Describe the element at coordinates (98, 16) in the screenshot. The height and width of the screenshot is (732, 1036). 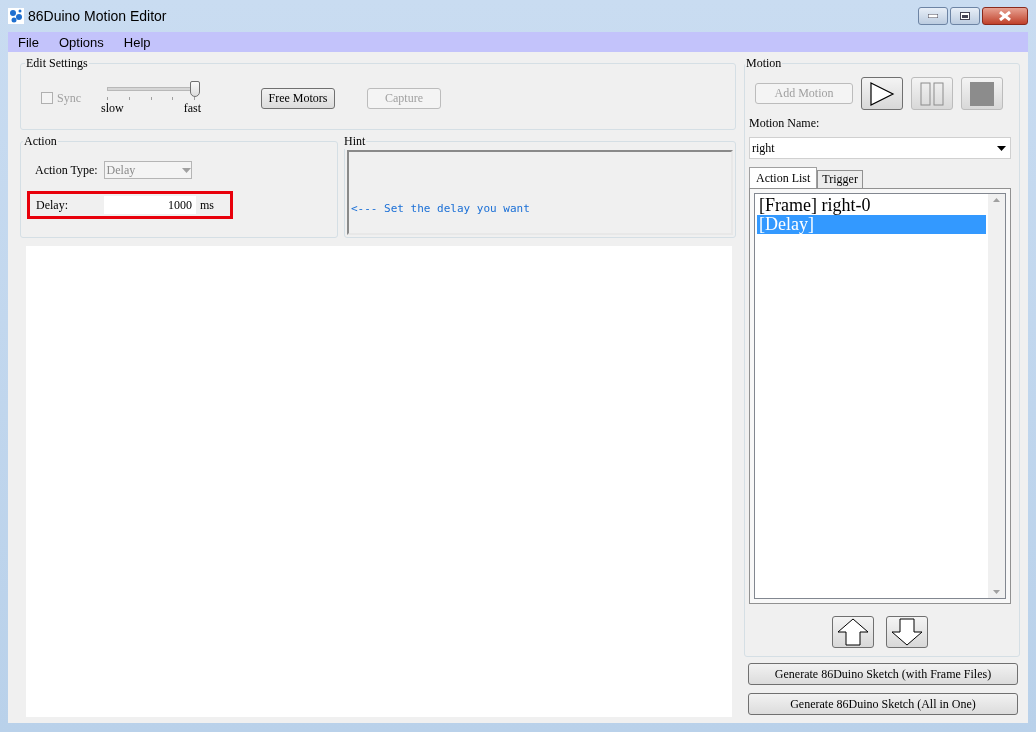
I see `window-title: 86Duino Motion Editor` at that location.